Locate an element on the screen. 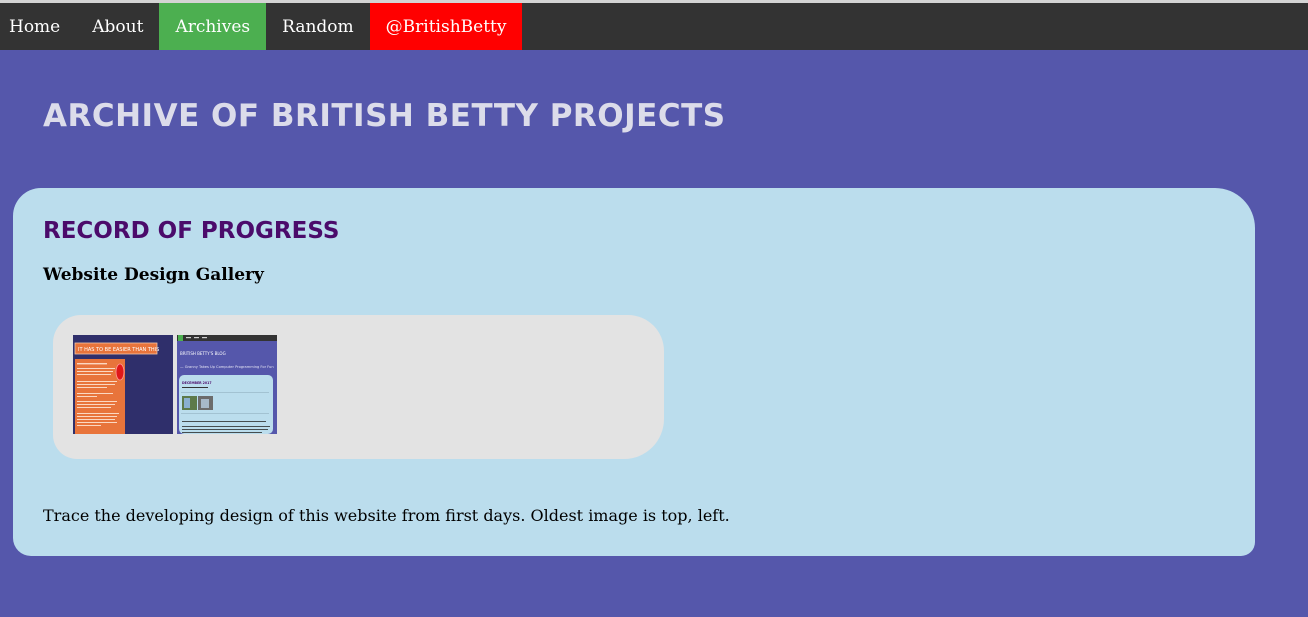  section-title: RECORD OF PROGRESS is located at coordinates (191, 231).